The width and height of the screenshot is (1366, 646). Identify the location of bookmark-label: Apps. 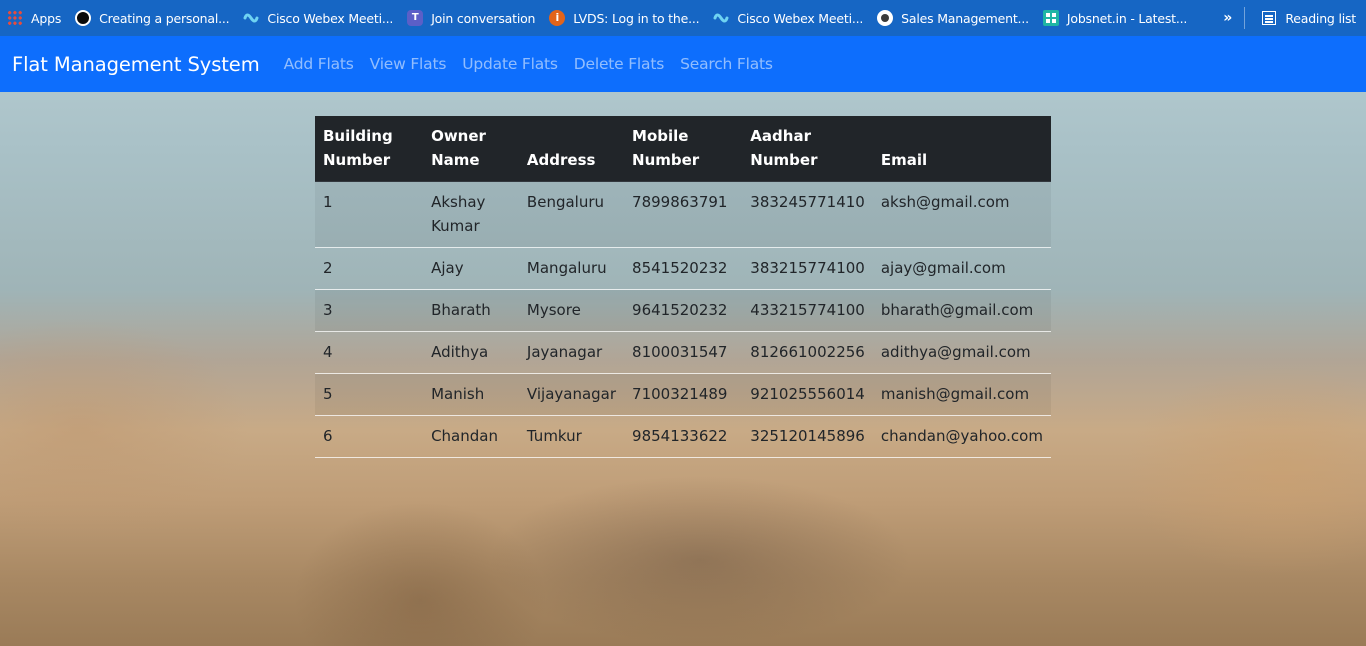
(46, 18).